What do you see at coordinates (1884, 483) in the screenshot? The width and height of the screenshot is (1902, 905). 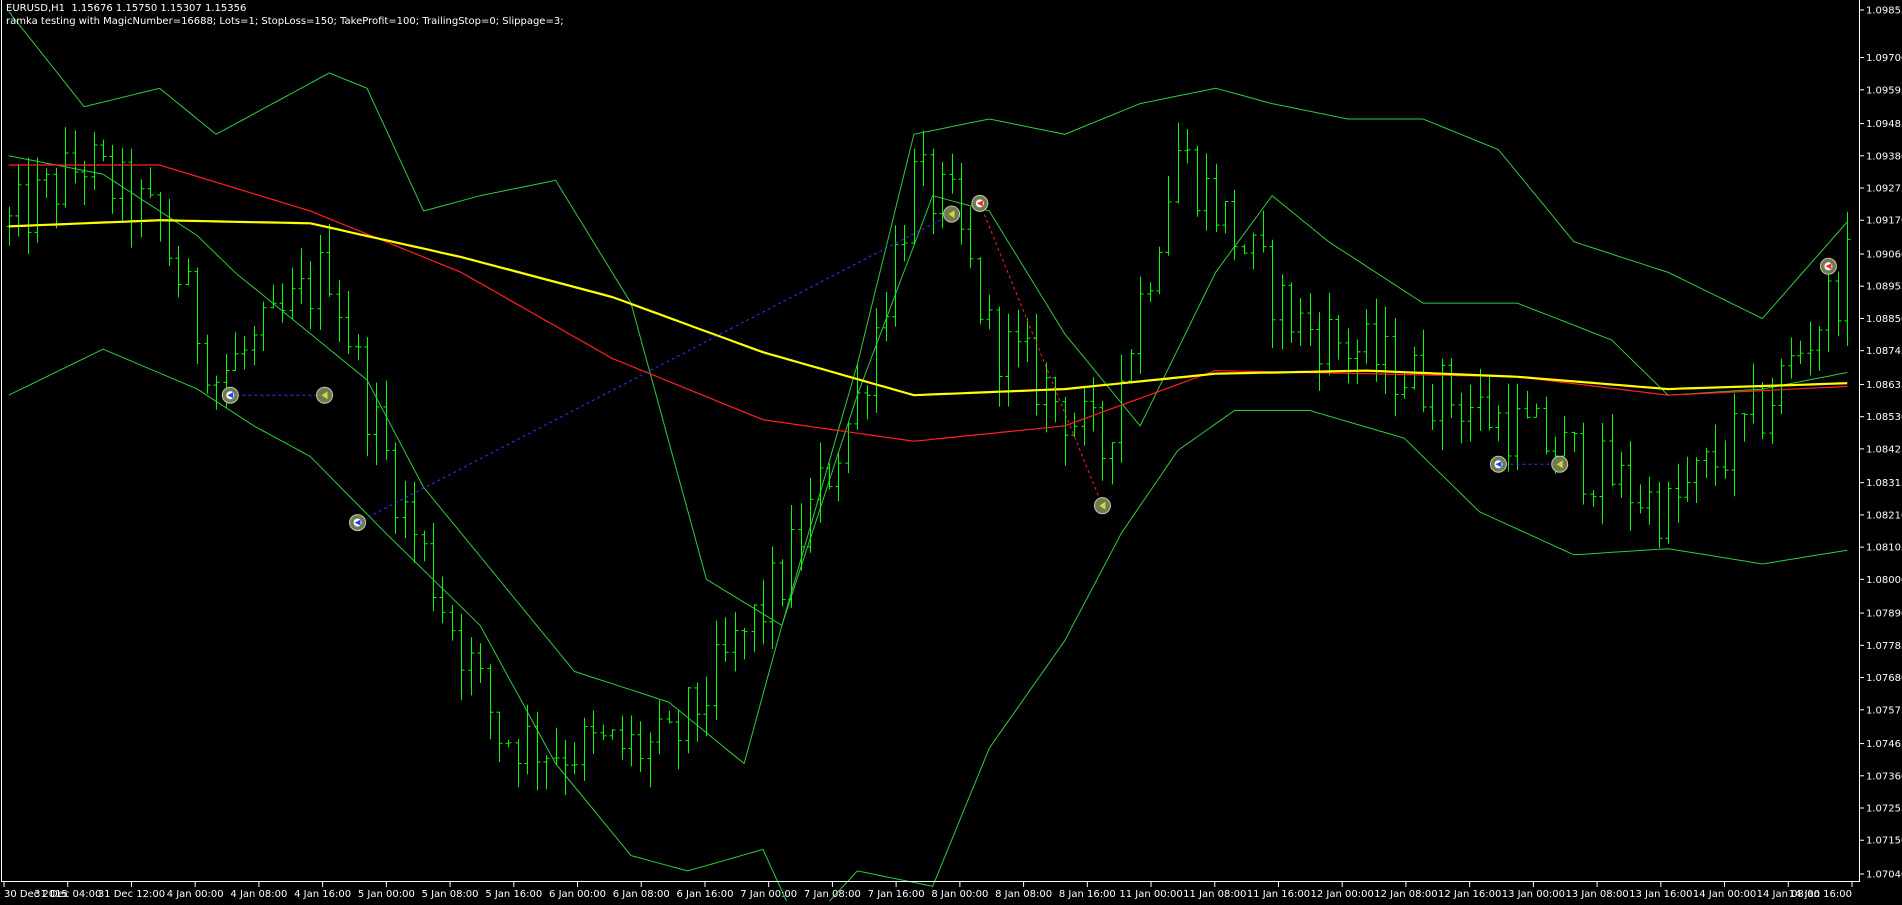 I see `y-tick-label: 1.08315` at bounding box center [1884, 483].